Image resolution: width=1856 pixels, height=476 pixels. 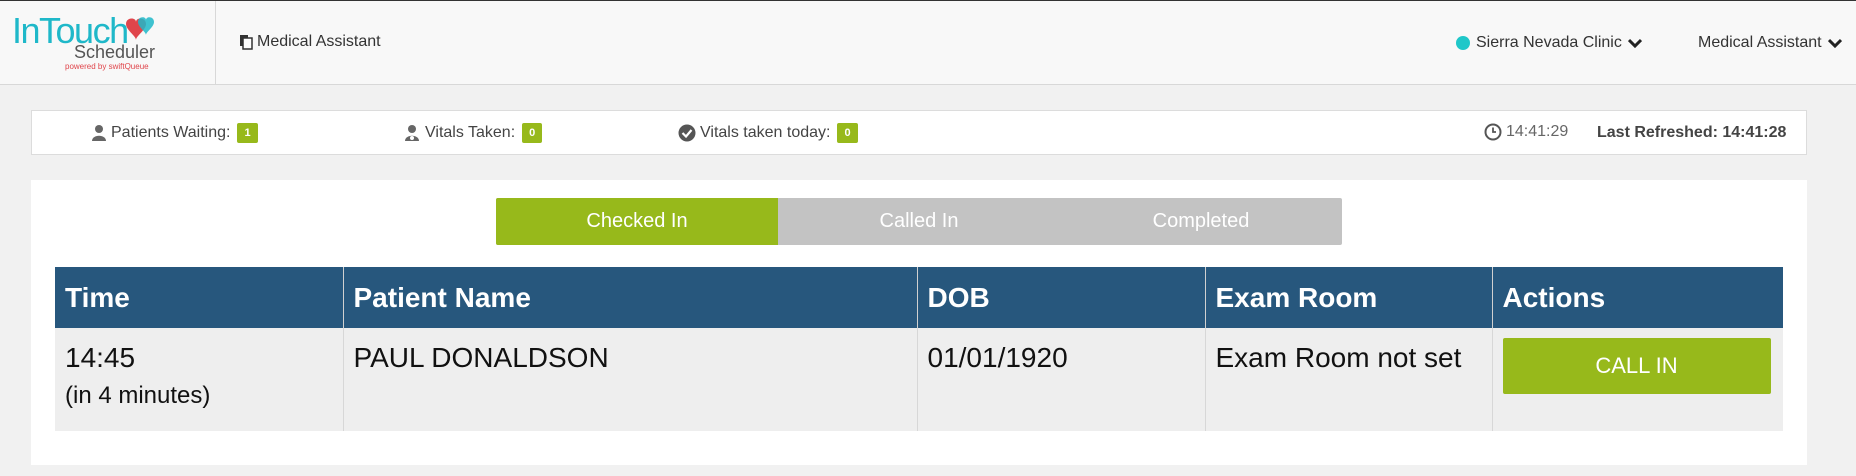 What do you see at coordinates (630, 297) in the screenshot?
I see `column-header-patient-name: Patient Name` at bounding box center [630, 297].